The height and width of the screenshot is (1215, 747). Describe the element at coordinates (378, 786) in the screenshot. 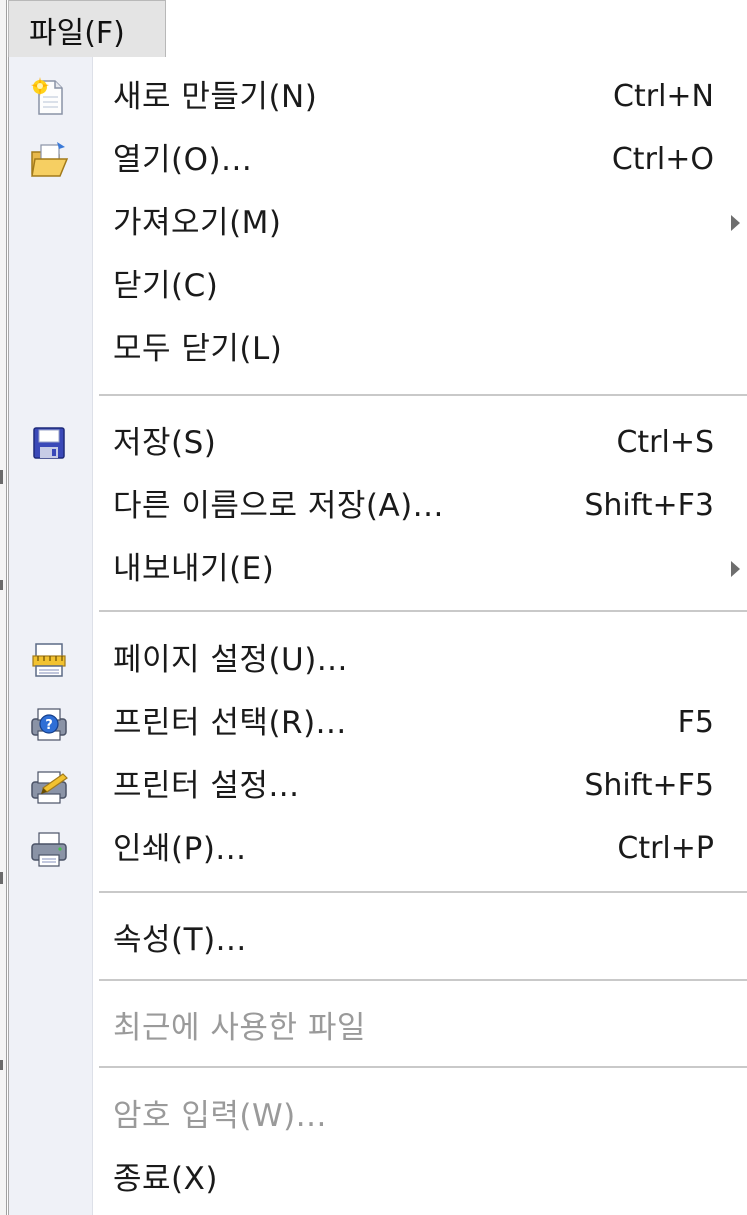

I see `menu-item-printer-settings: 프린터 설정... Shift+F5` at that location.